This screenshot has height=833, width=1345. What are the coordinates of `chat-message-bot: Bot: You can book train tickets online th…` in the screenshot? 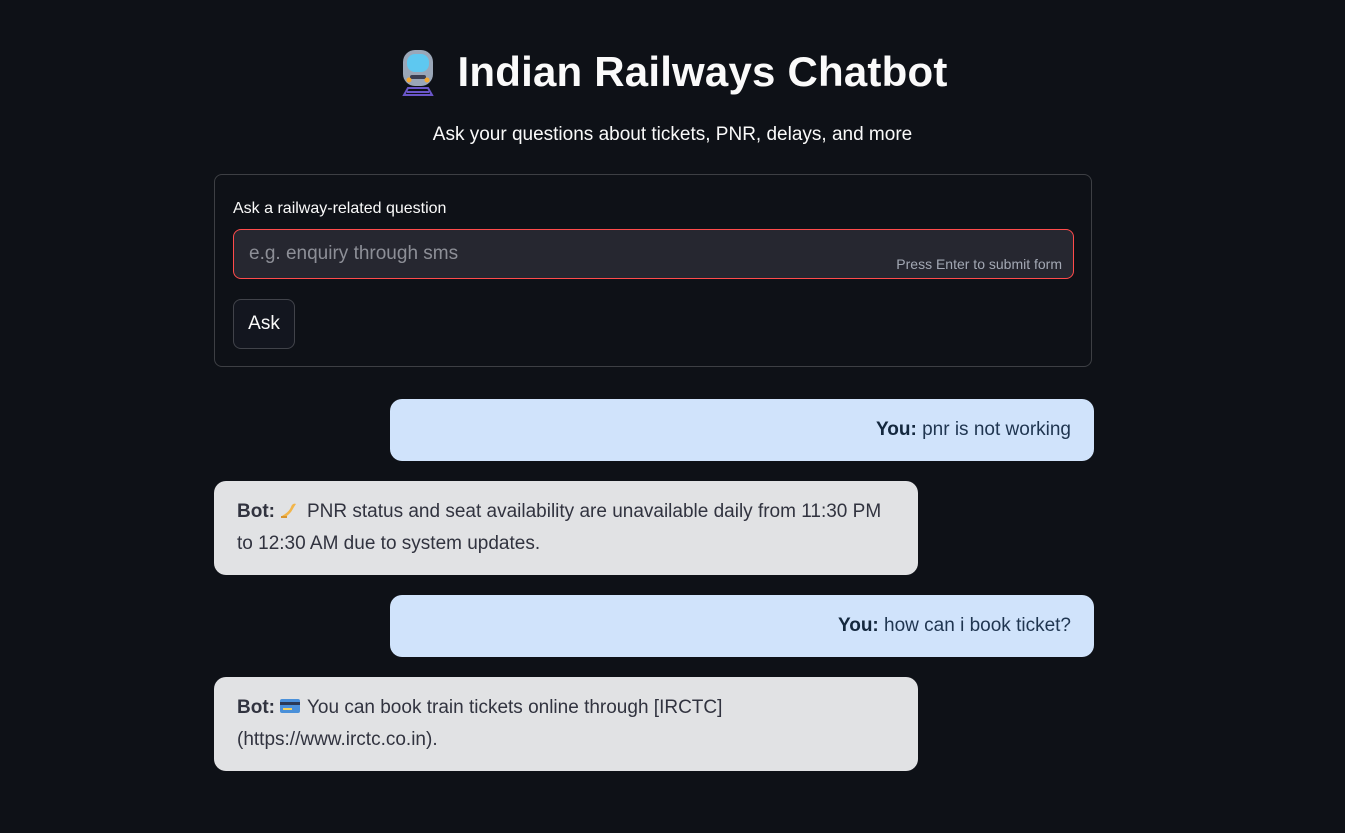 It's located at (566, 724).